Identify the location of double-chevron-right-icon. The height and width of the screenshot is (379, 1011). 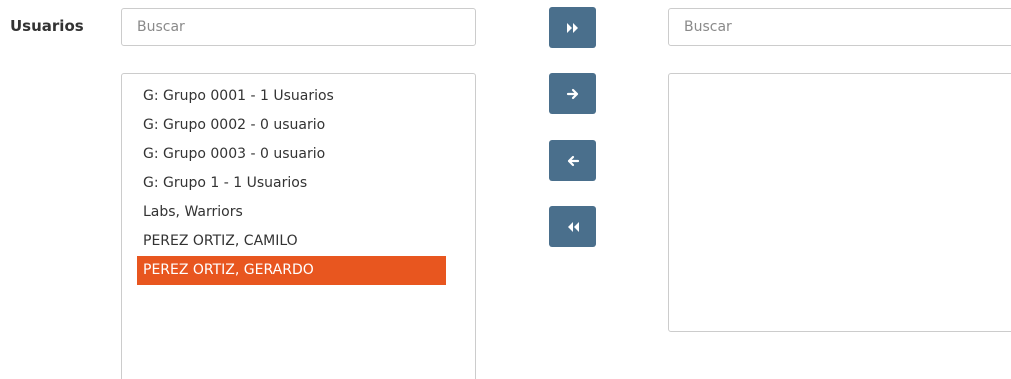
(573, 28).